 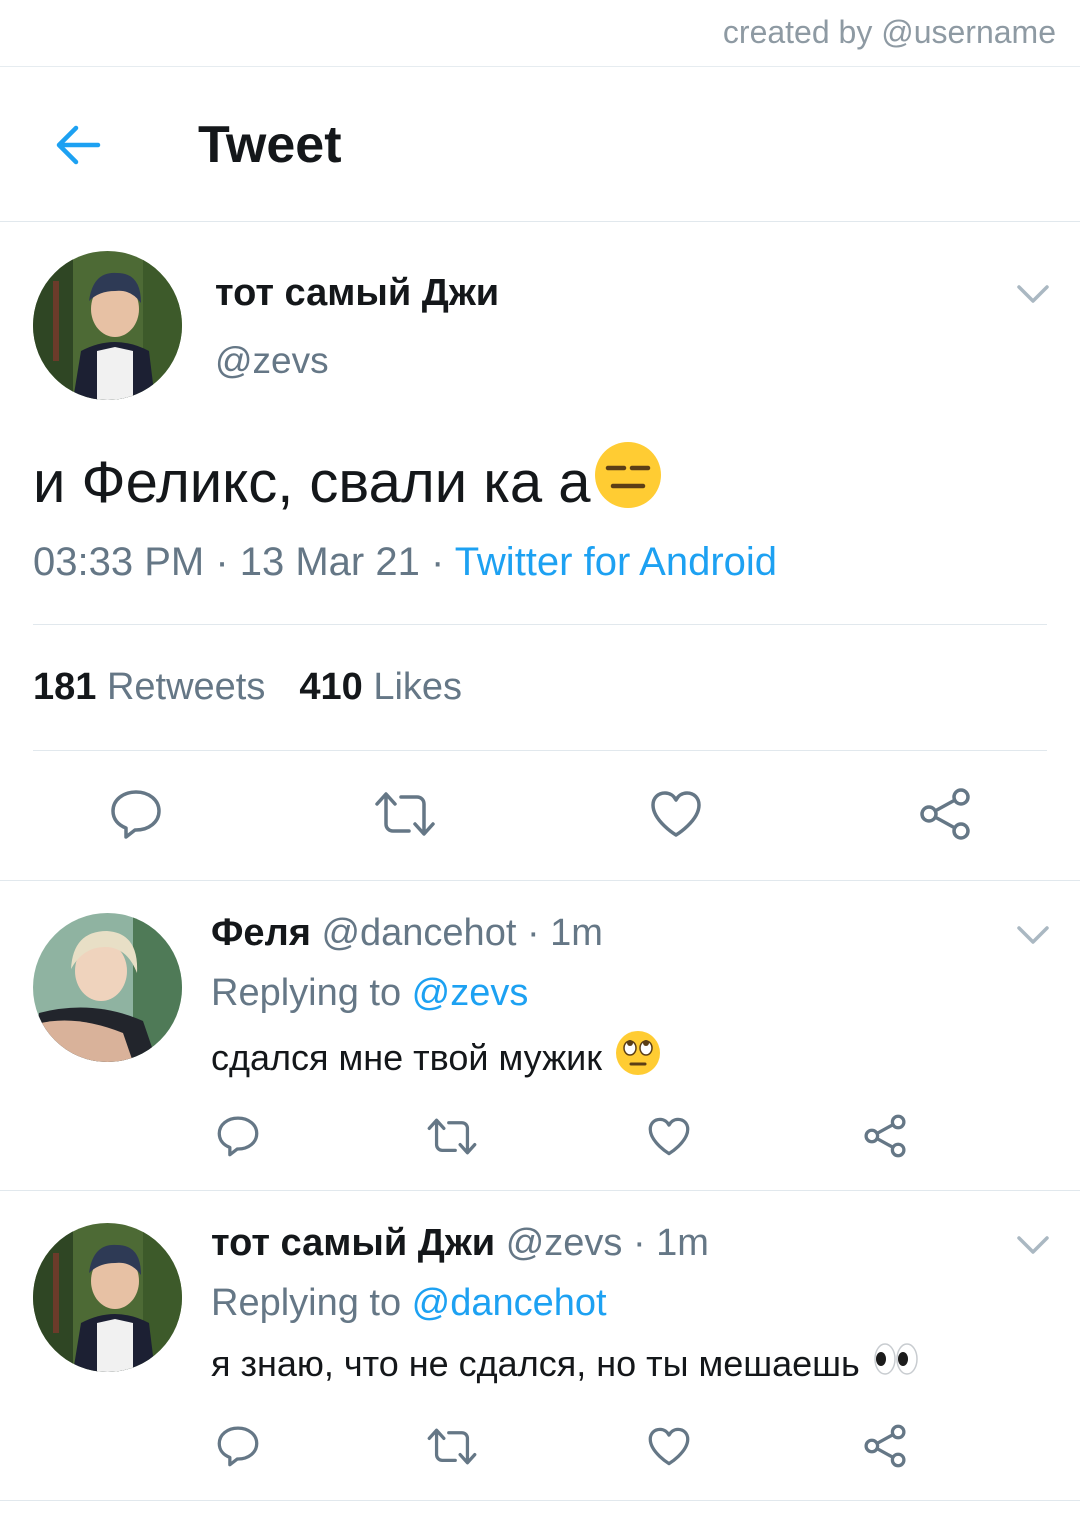 I want to click on credit-text: created by @username, so click(x=889, y=32).